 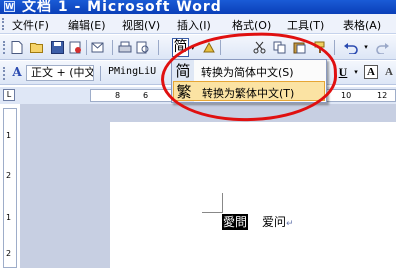 I want to click on menu-insert: 插入(I), so click(x=194, y=25).